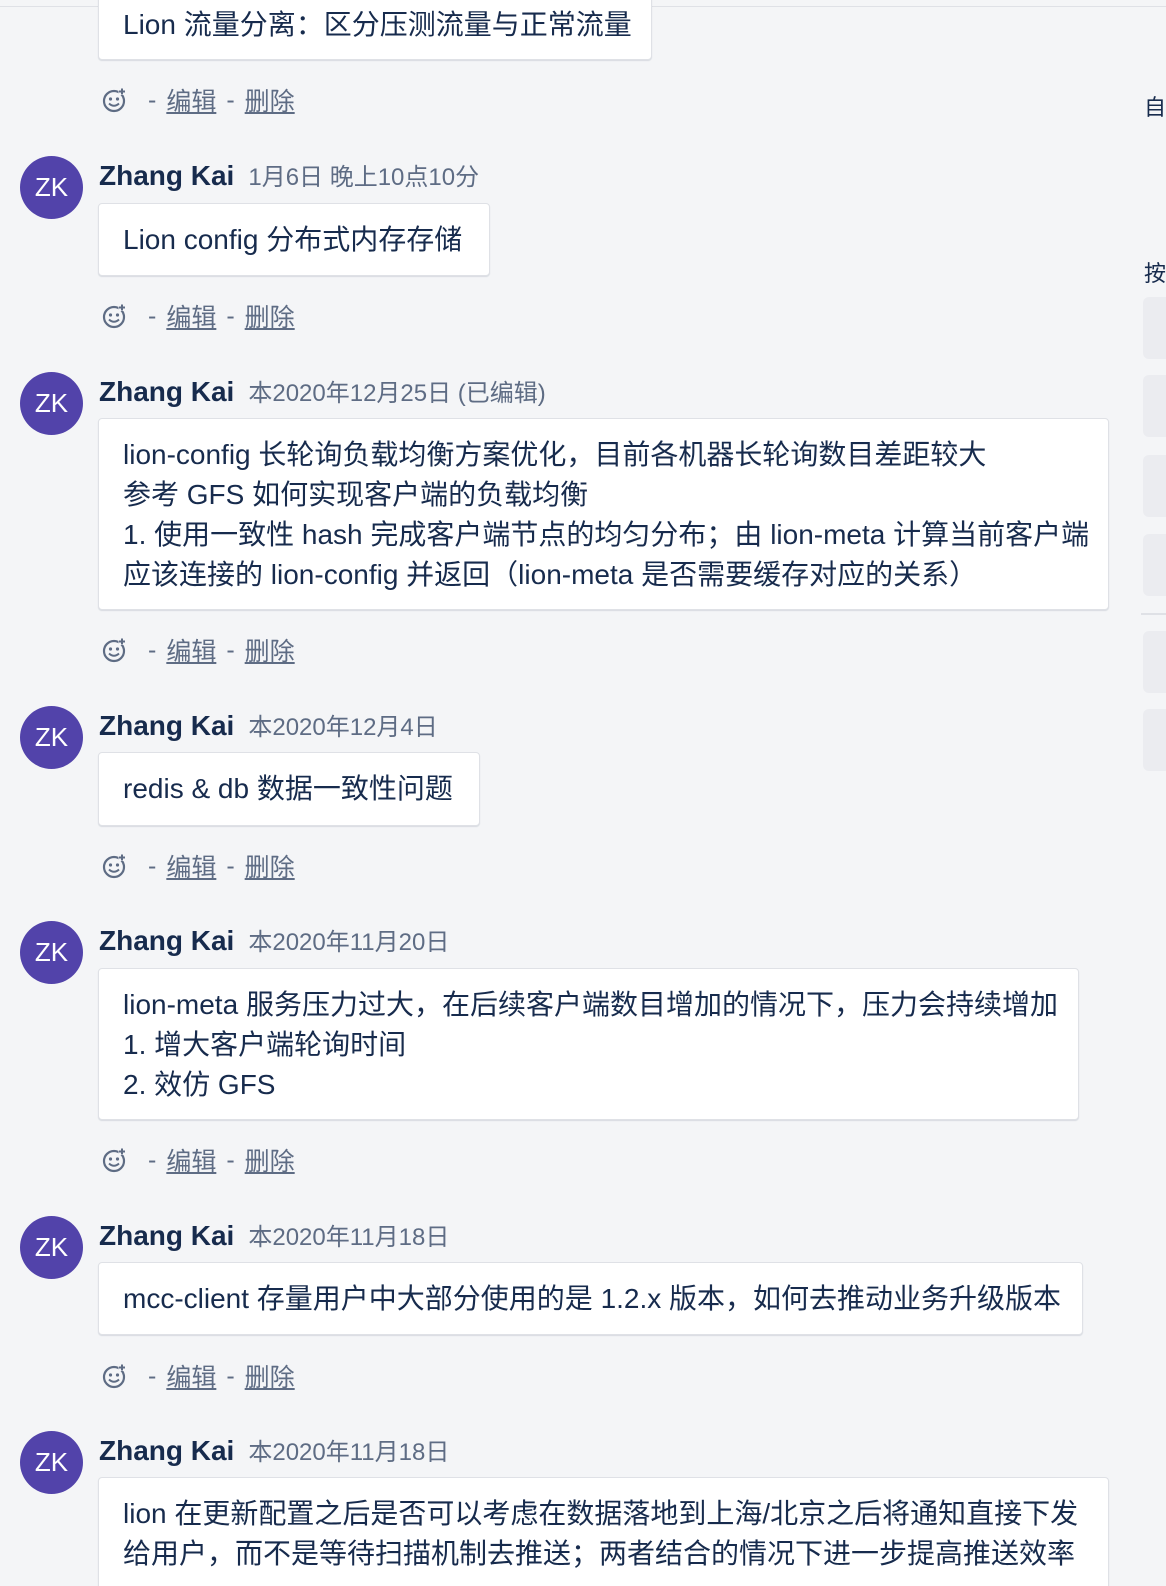  What do you see at coordinates (342, 727) in the screenshot?
I see `comment-timestamp: 本2020年12月4日` at bounding box center [342, 727].